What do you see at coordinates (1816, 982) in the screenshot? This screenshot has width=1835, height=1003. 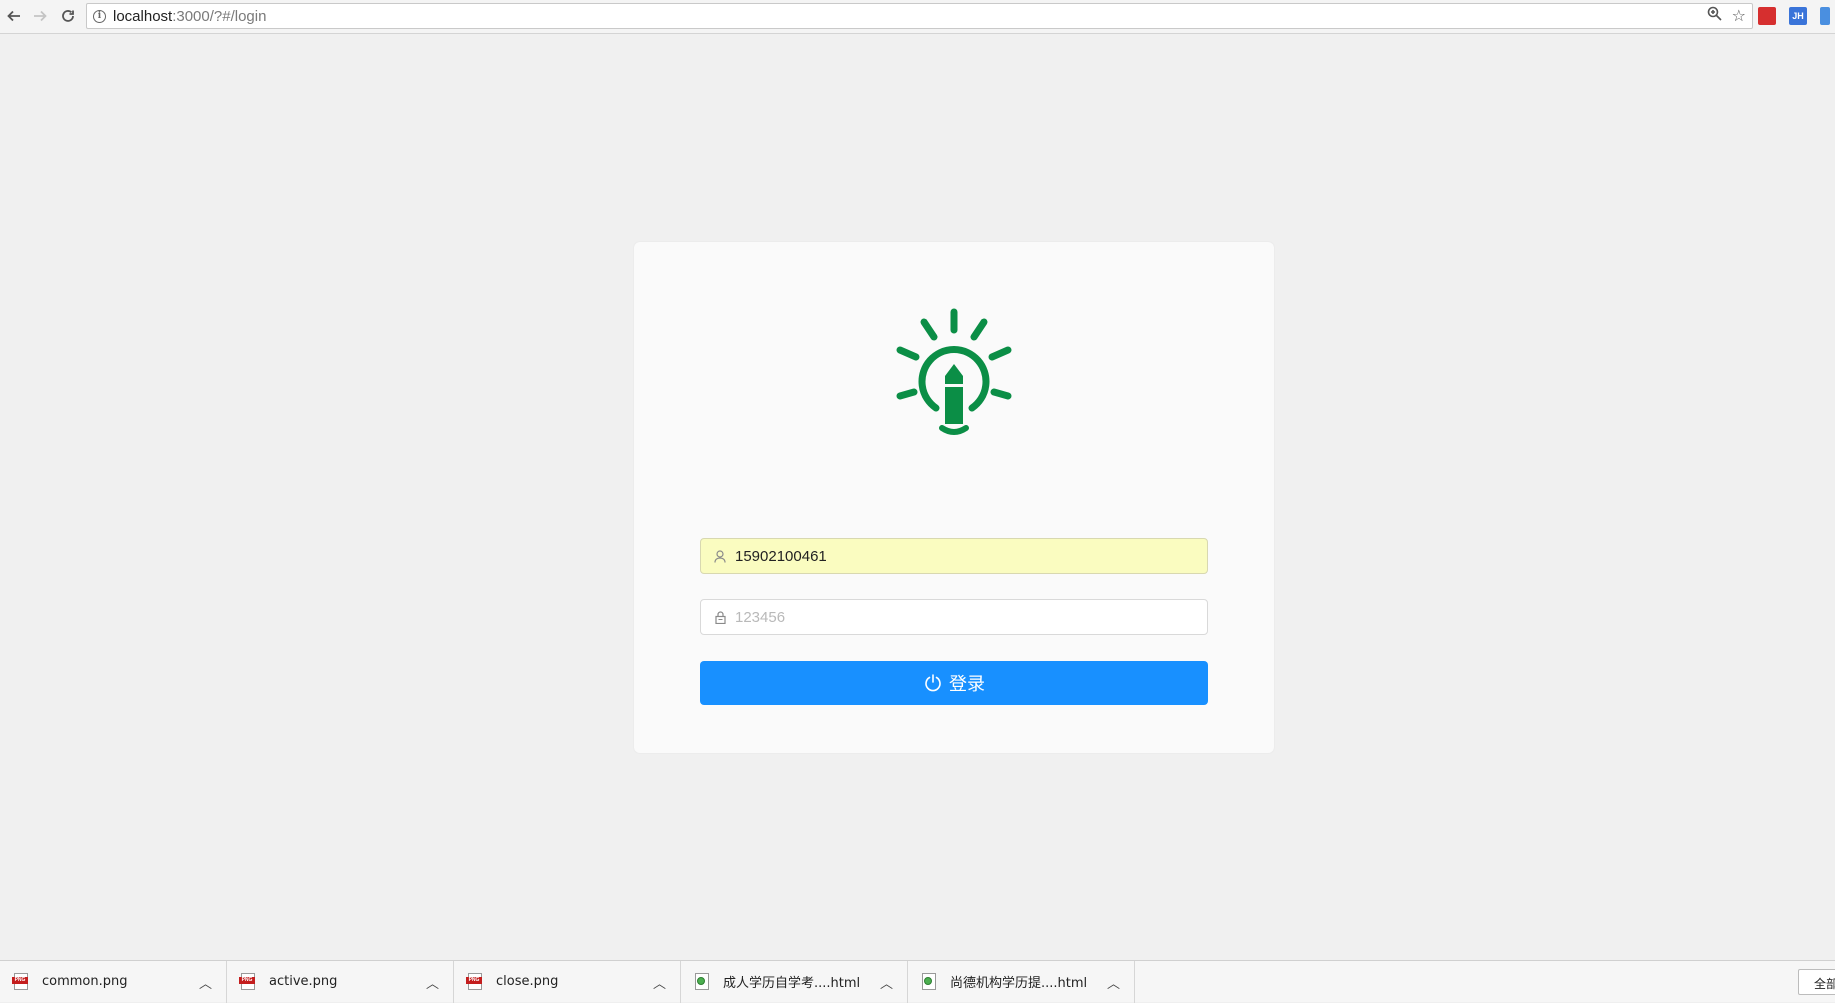 I see `show-all-downloads-button: 全部` at bounding box center [1816, 982].